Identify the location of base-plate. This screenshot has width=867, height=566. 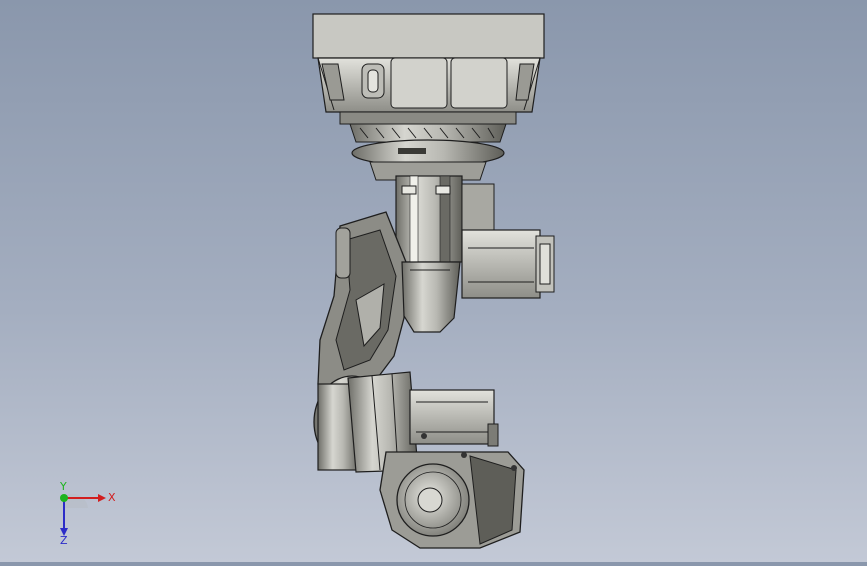
(428, 63).